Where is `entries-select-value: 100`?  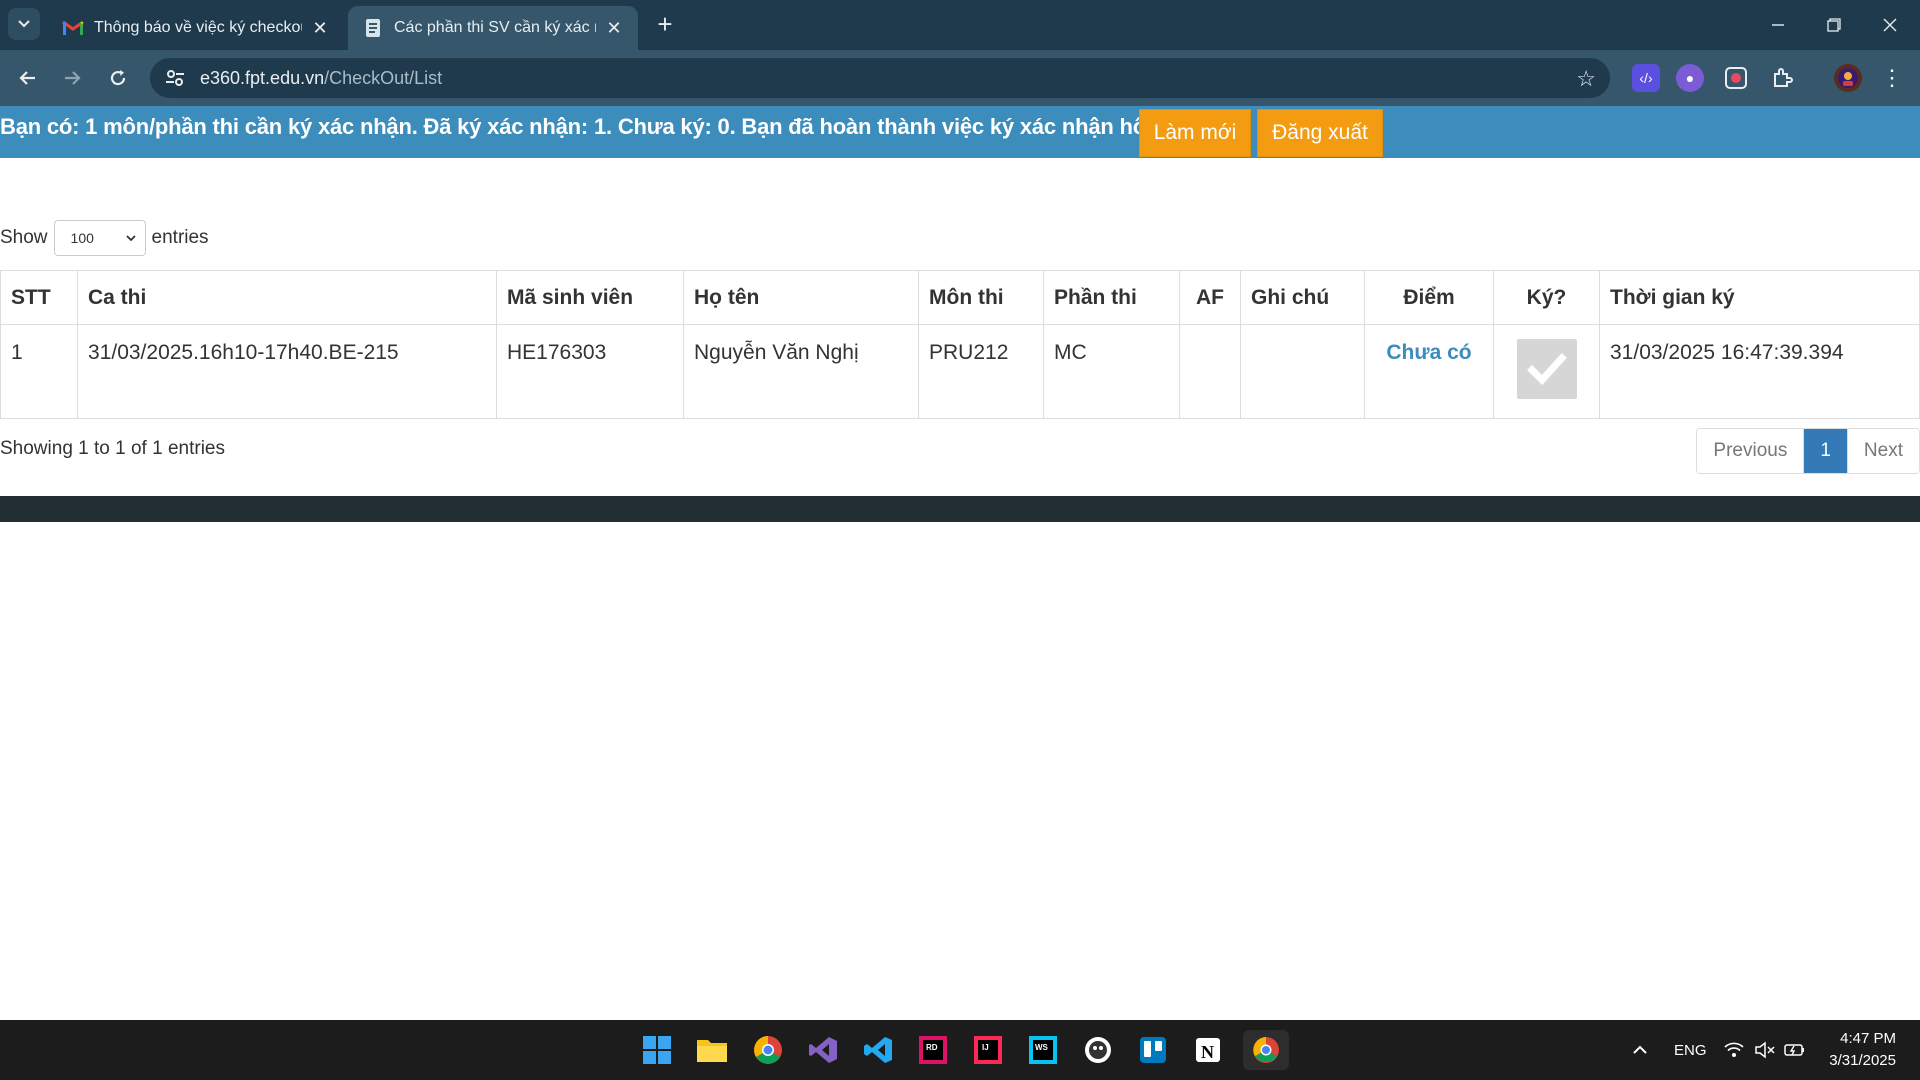
entries-select-value: 100 is located at coordinates (82, 238).